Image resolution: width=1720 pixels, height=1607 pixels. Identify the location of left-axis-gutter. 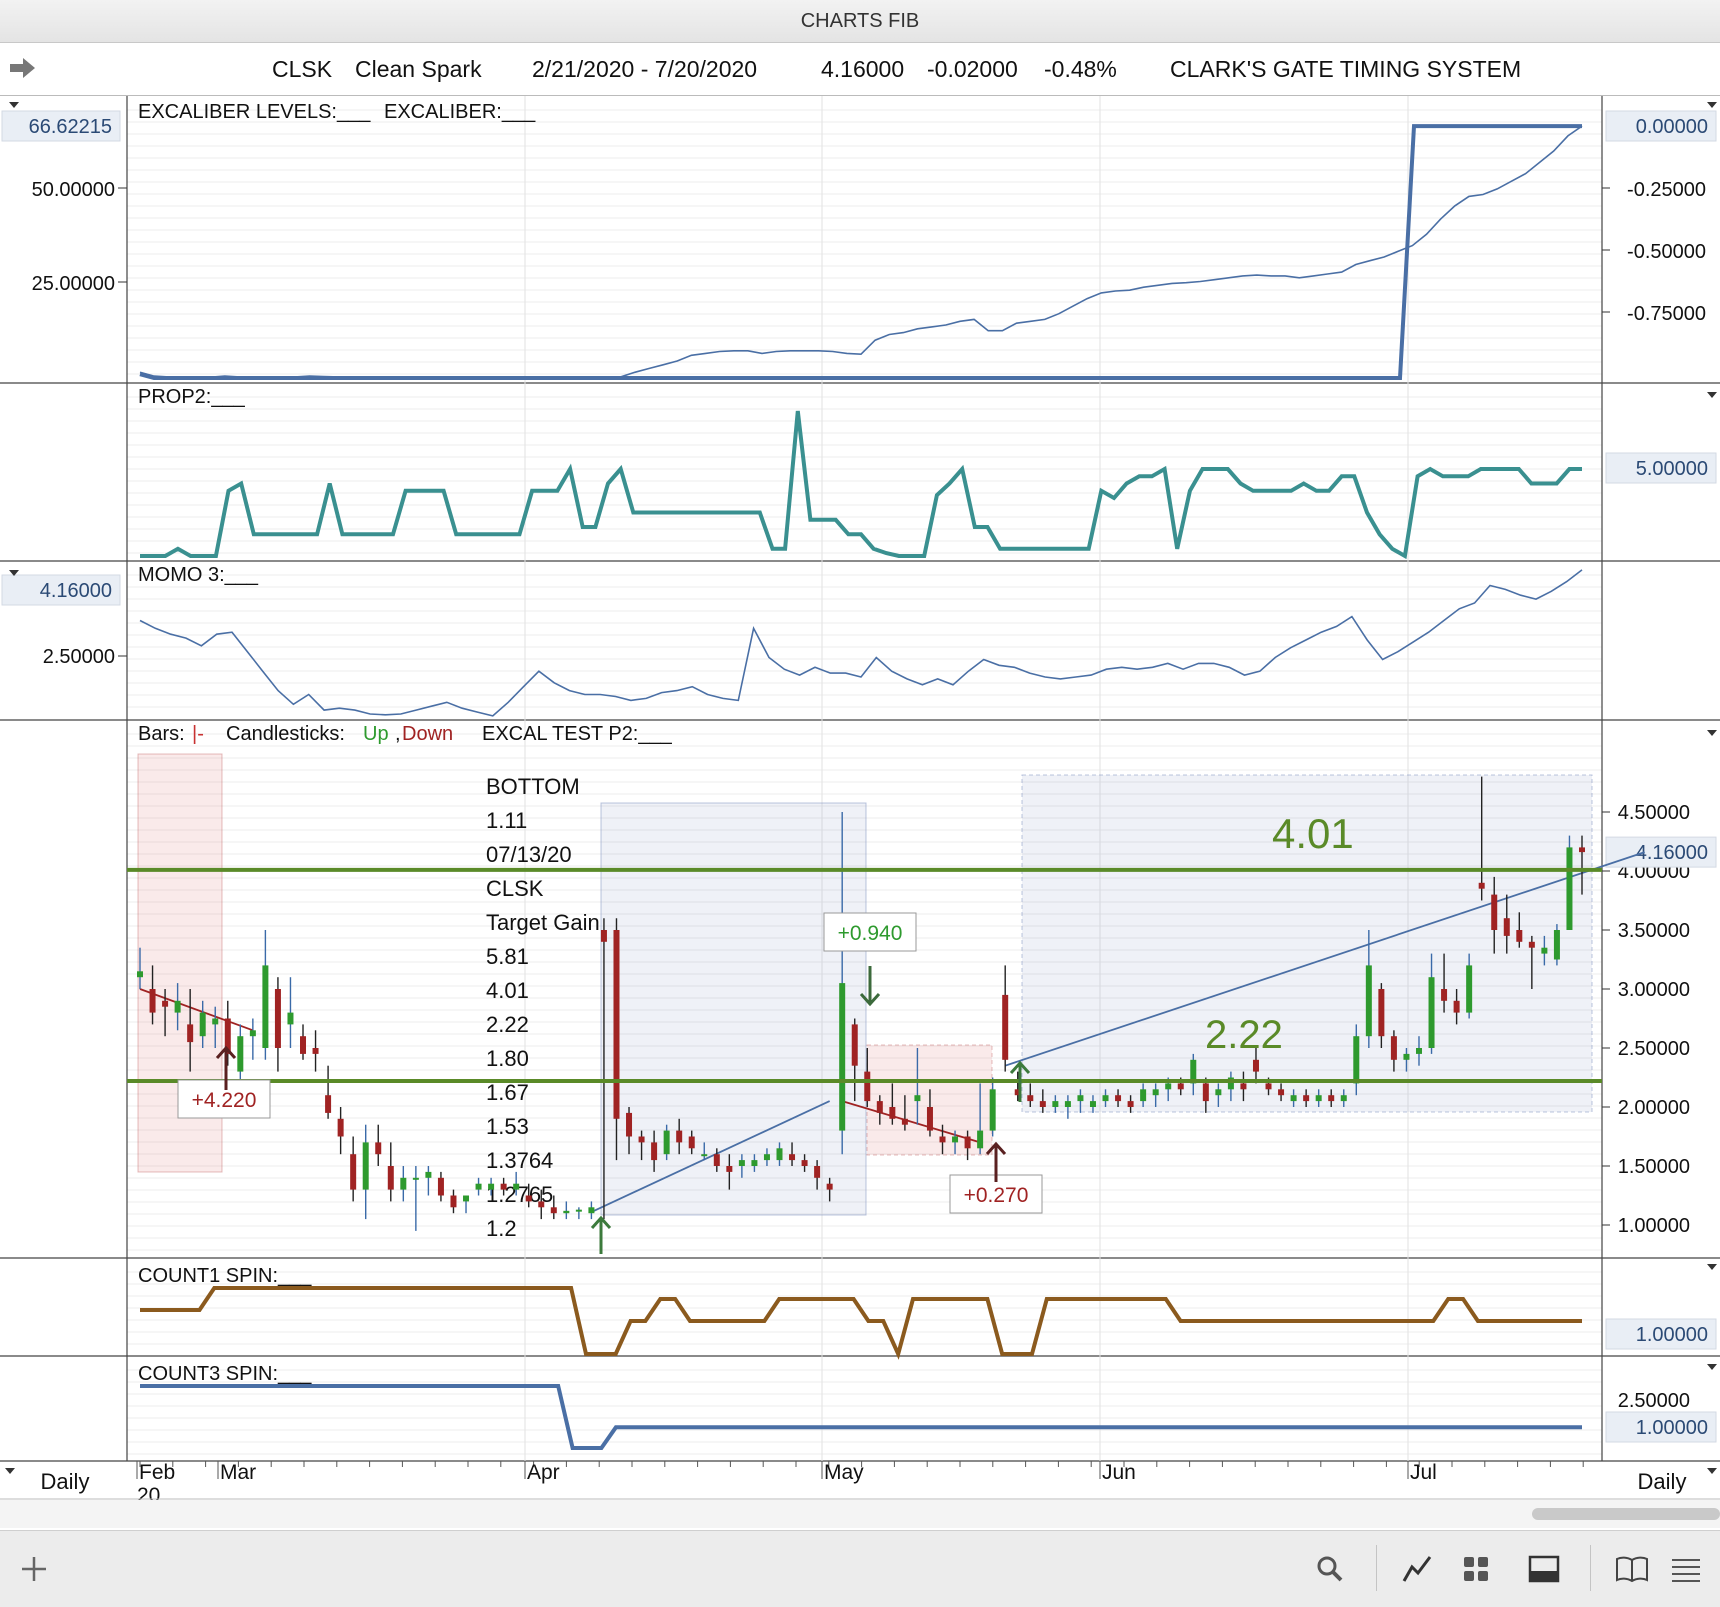
(63, 798).